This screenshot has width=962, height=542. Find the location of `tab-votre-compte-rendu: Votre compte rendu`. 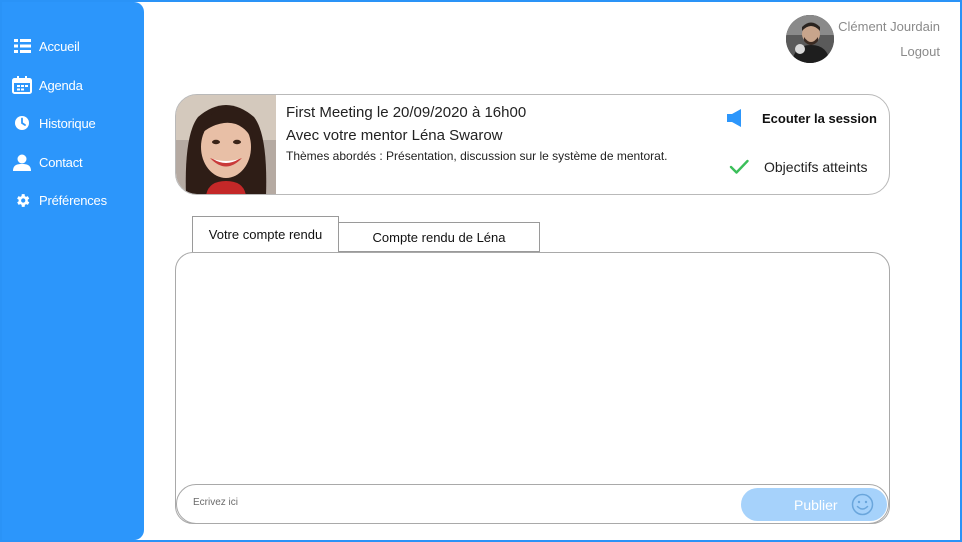

tab-votre-compte-rendu: Votre compte rendu is located at coordinates (265, 234).